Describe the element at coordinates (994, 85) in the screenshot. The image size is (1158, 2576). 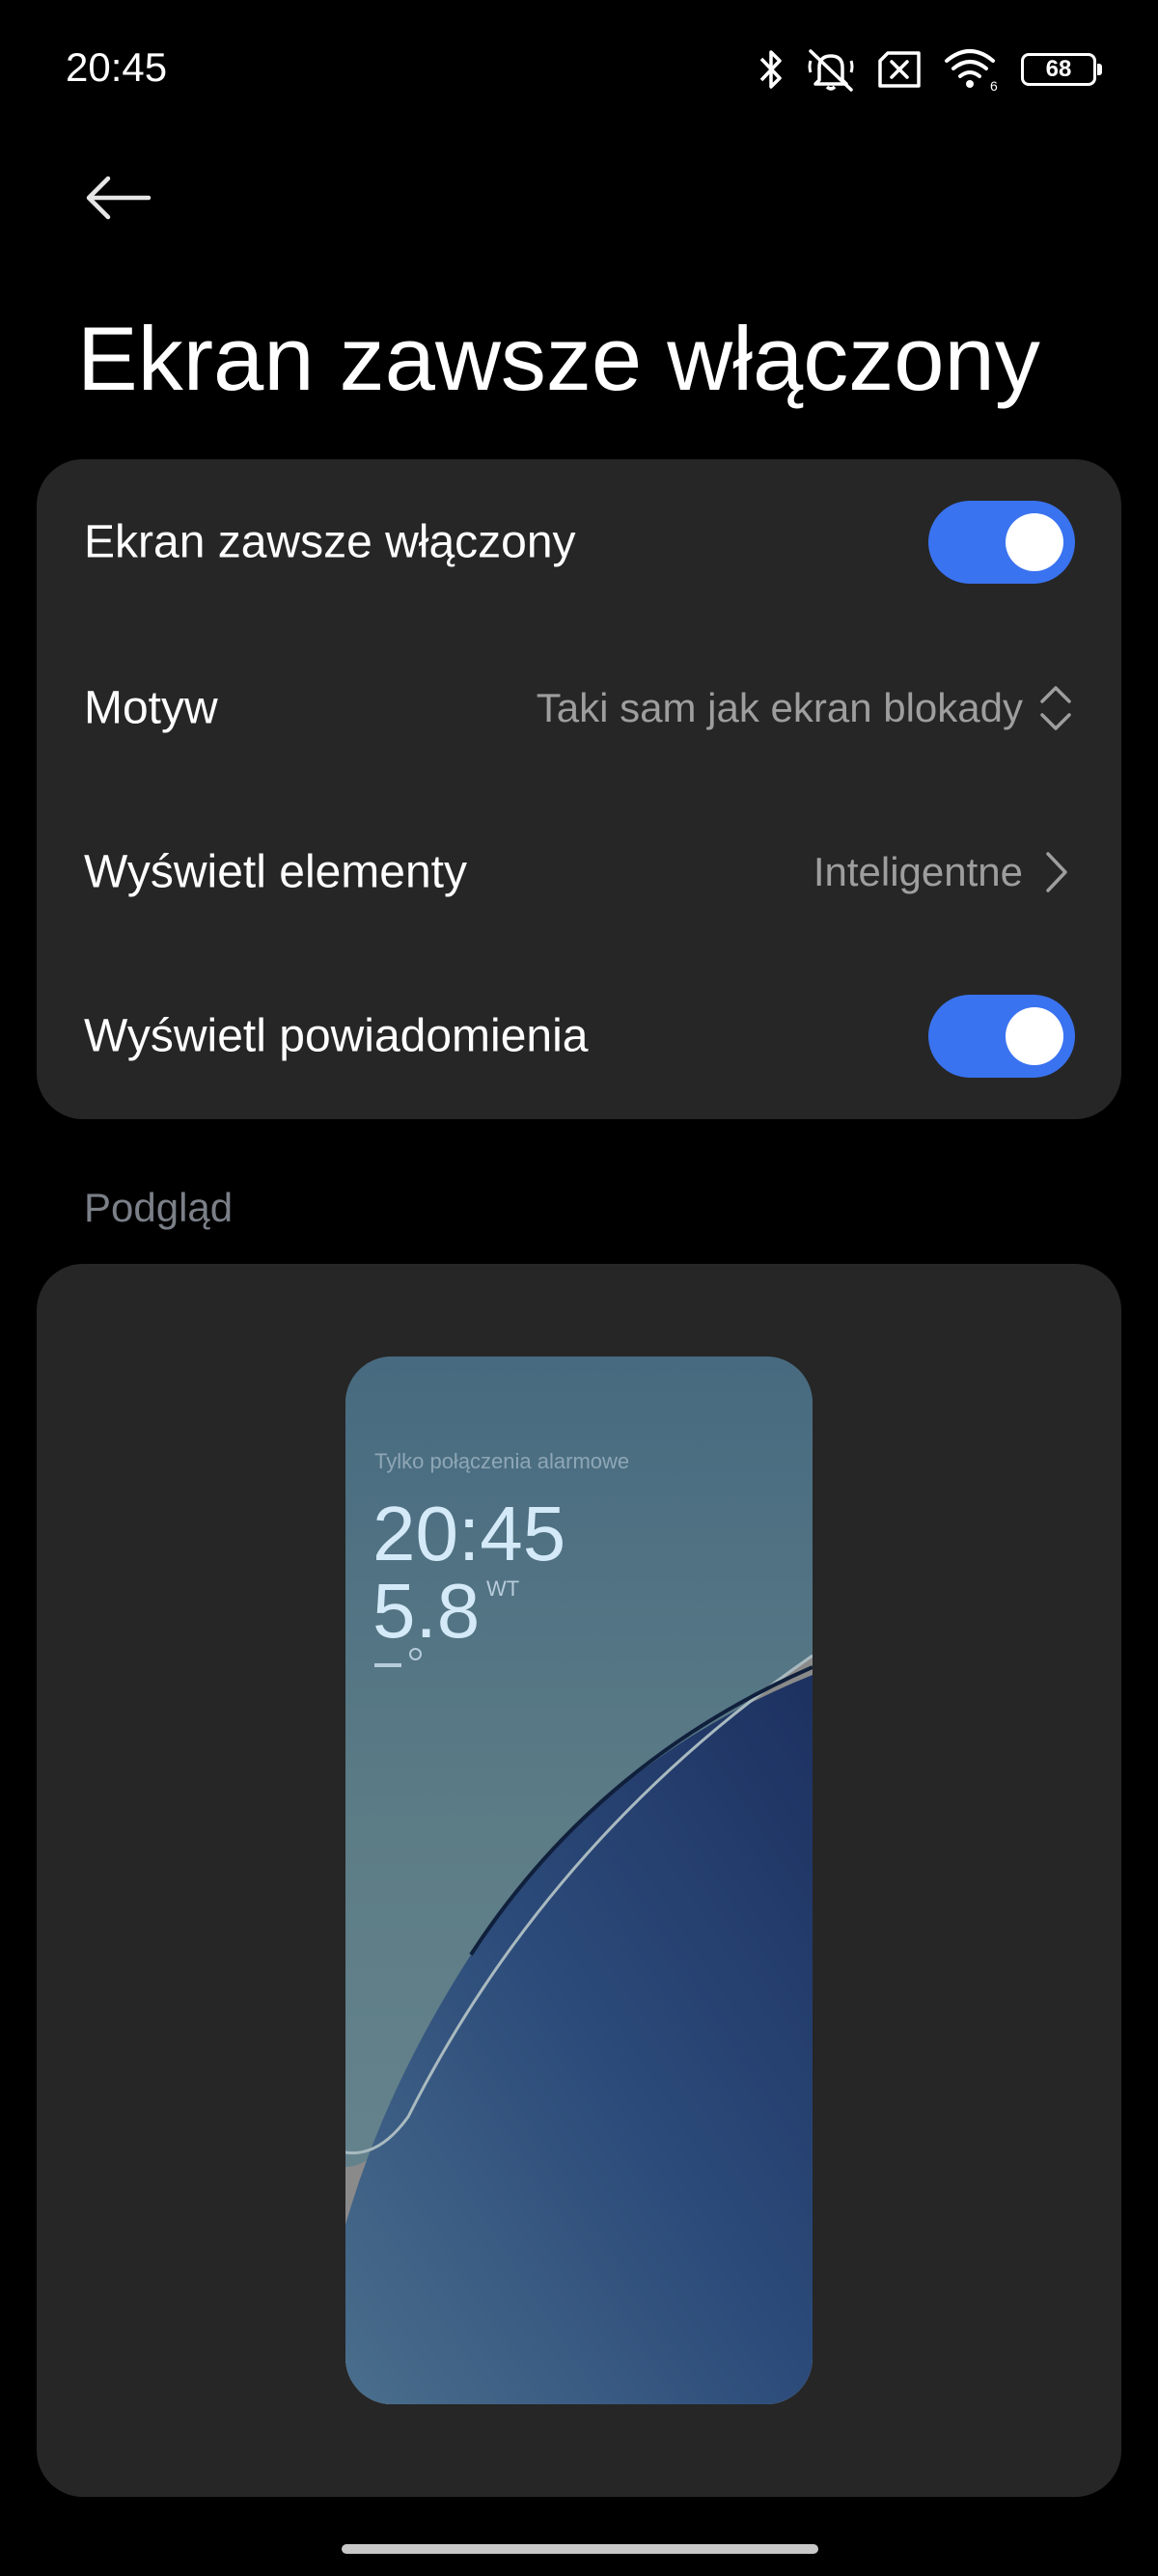
I see `svg-text: 6` at that location.